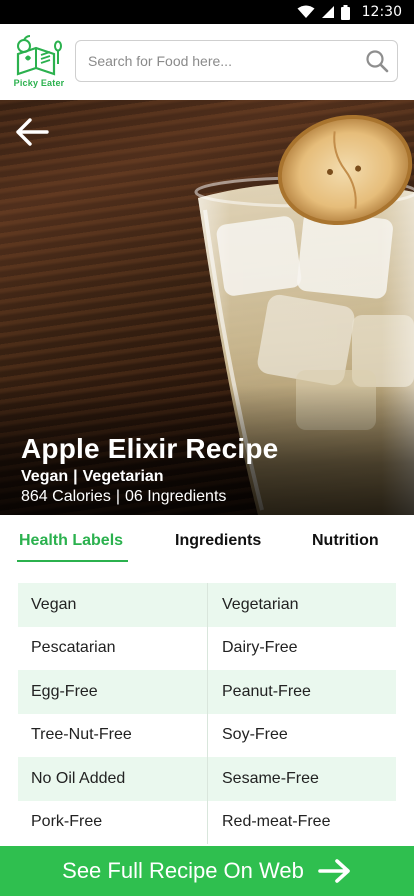 The height and width of the screenshot is (896, 414). Describe the element at coordinates (345, 12) in the screenshot. I see `battery-icon` at that location.